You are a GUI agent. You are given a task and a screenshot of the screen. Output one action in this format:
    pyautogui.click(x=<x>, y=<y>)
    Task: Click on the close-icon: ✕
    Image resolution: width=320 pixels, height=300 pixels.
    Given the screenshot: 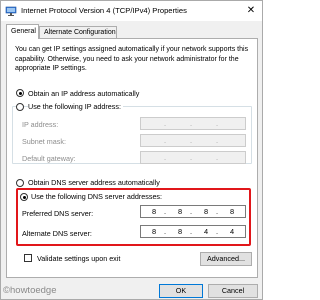 What is the action you would take?
    pyautogui.click(x=251, y=11)
    